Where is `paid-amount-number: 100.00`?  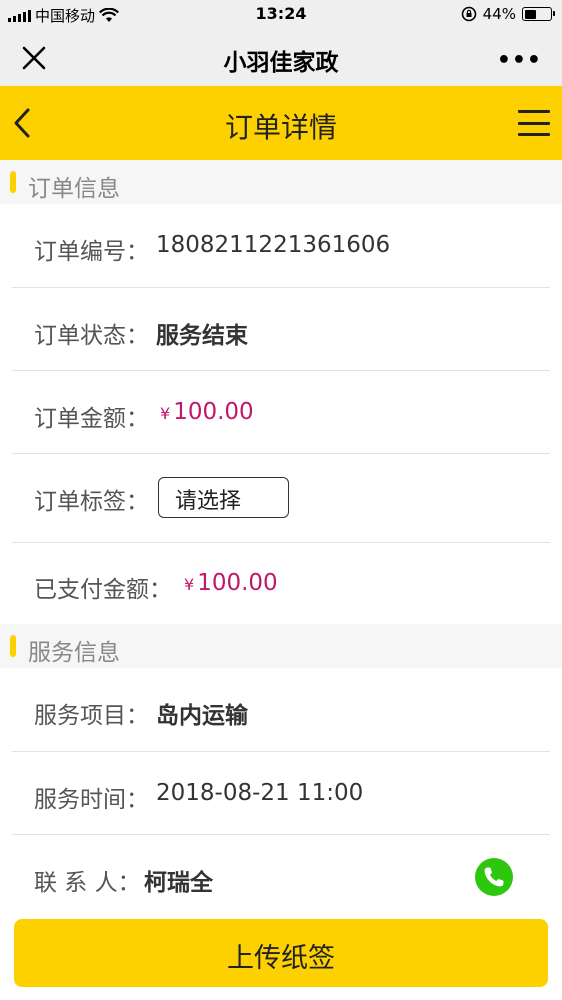 paid-amount-number: 100.00 is located at coordinates (237, 583).